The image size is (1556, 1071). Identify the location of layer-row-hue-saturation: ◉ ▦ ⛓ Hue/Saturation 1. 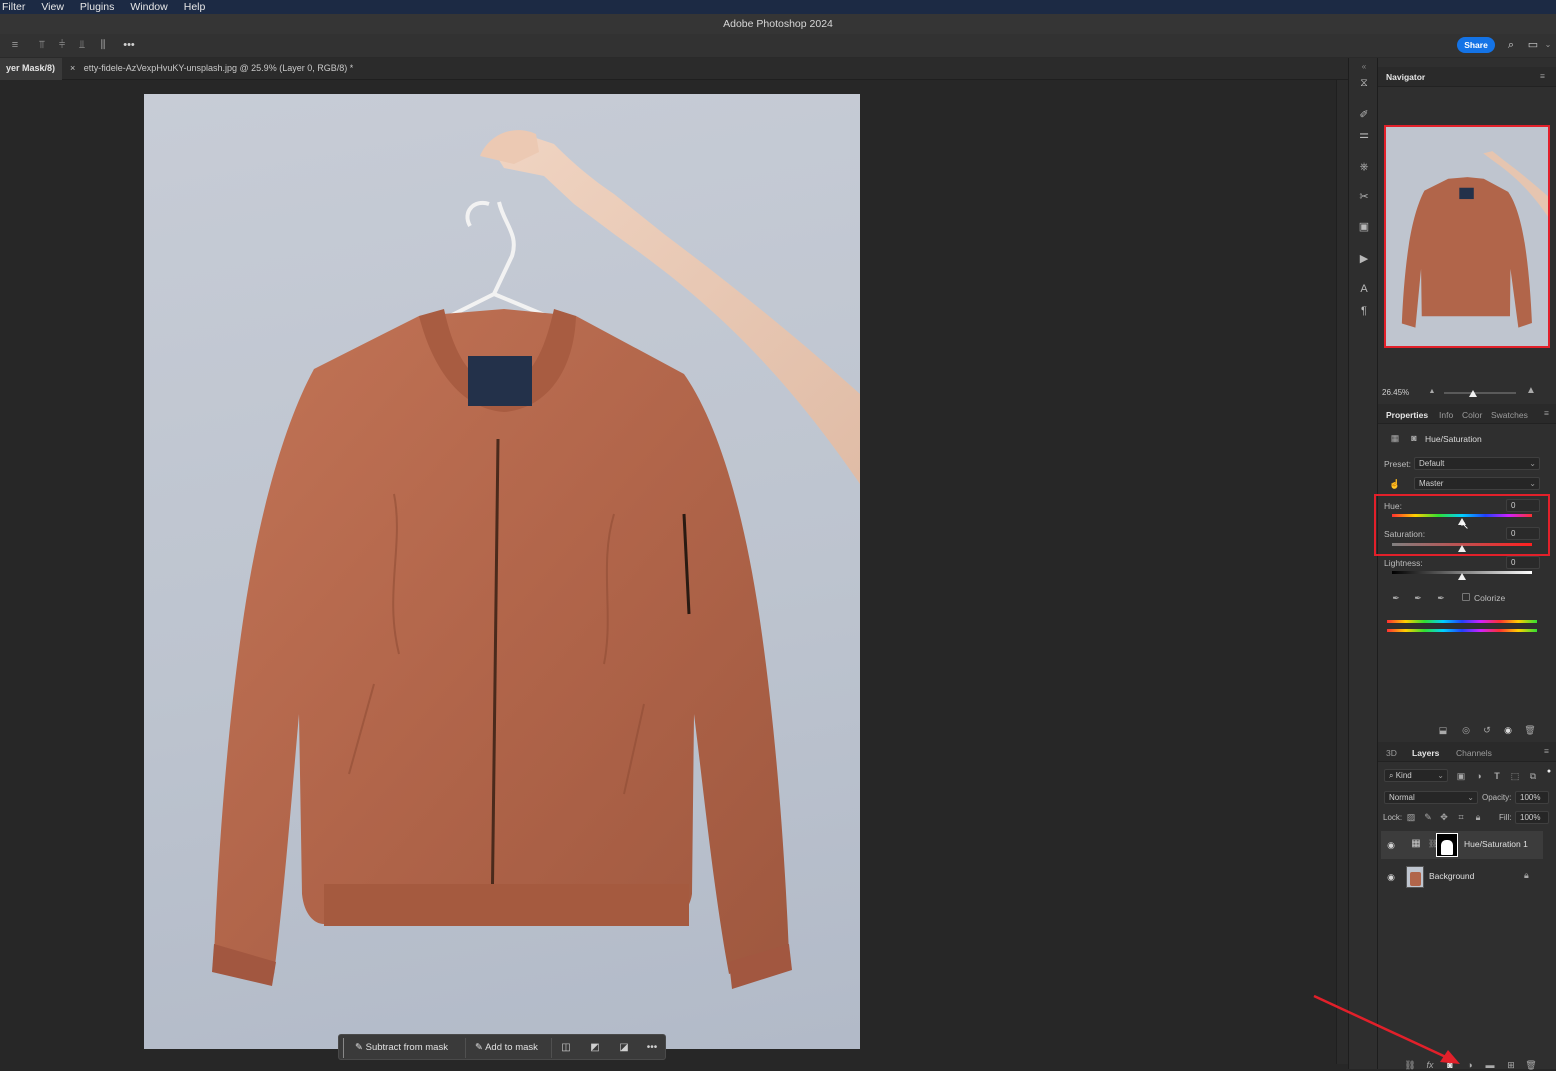
(1462, 845).